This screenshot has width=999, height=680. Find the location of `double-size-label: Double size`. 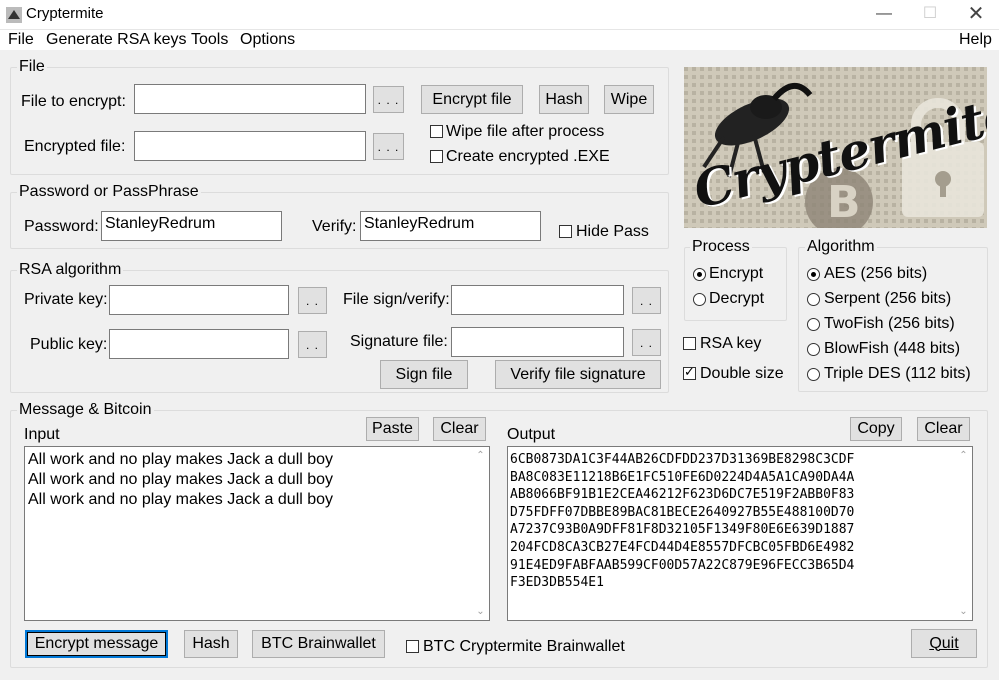

double-size-label: Double size is located at coordinates (742, 373).